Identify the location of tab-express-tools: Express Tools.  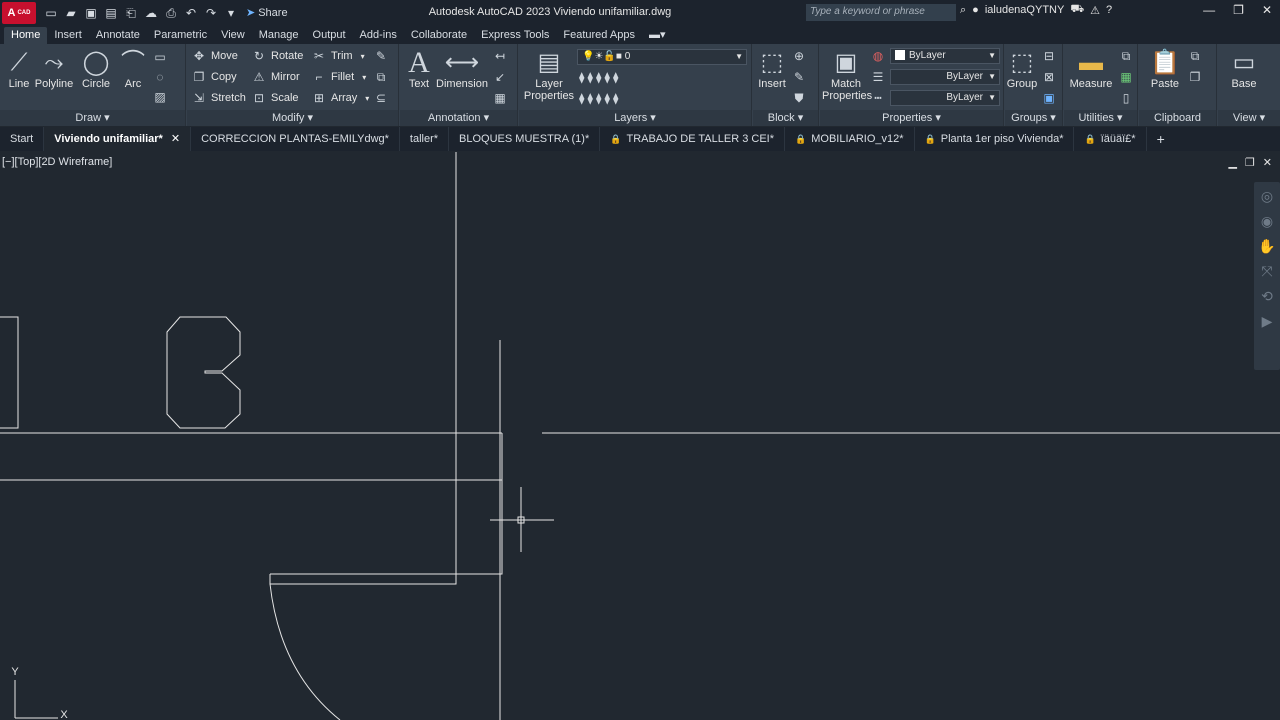
(515, 35).